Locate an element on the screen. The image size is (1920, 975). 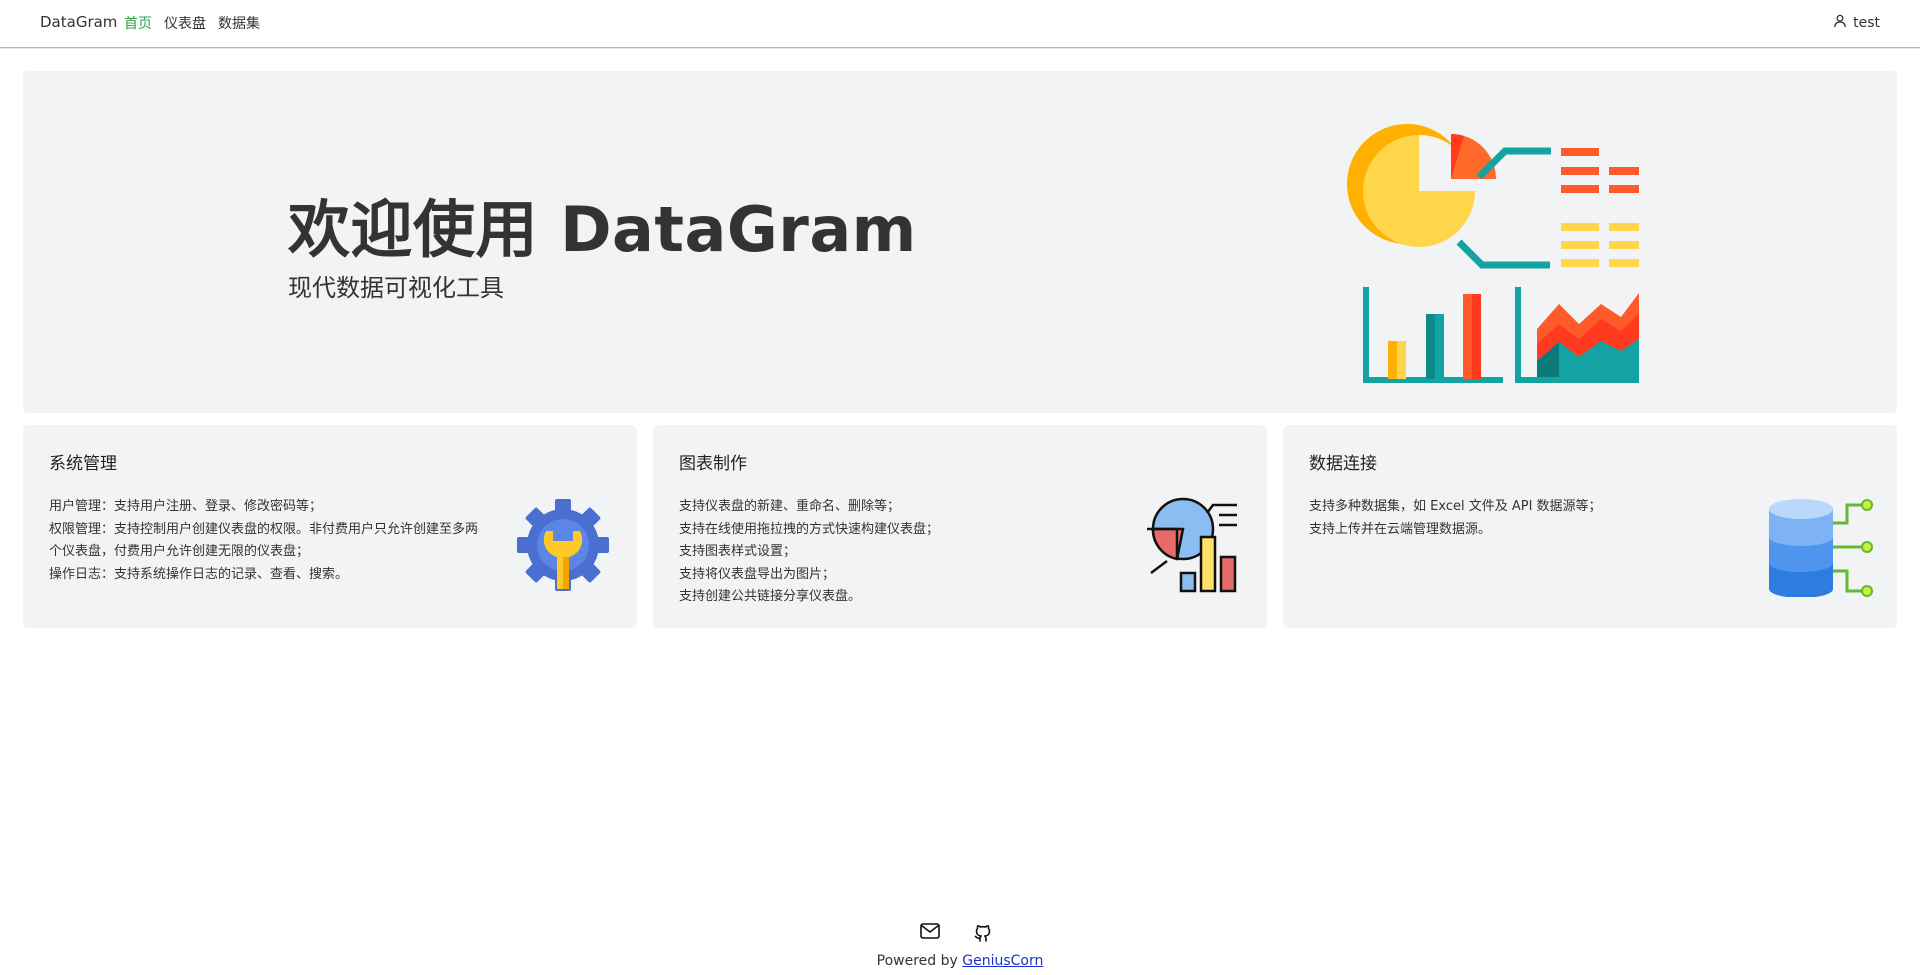
gear-wrench-icon is located at coordinates (563, 545).